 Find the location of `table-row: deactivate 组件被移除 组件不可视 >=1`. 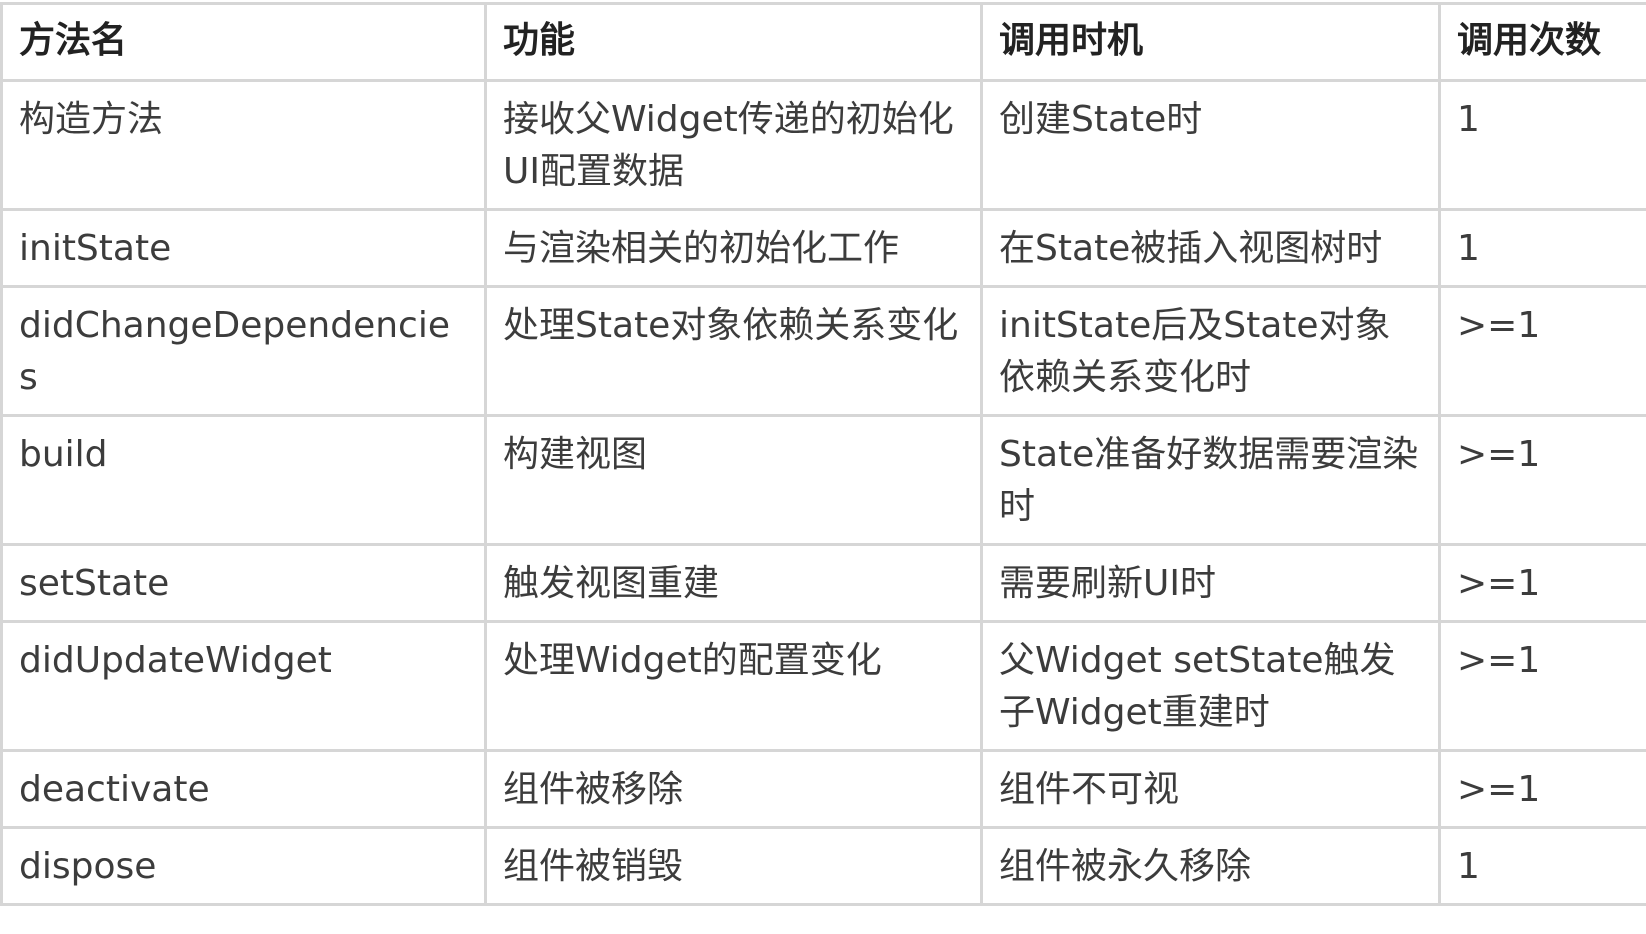

table-row: deactivate 组件被移除 组件不可视 >=1 is located at coordinates (823, 789).